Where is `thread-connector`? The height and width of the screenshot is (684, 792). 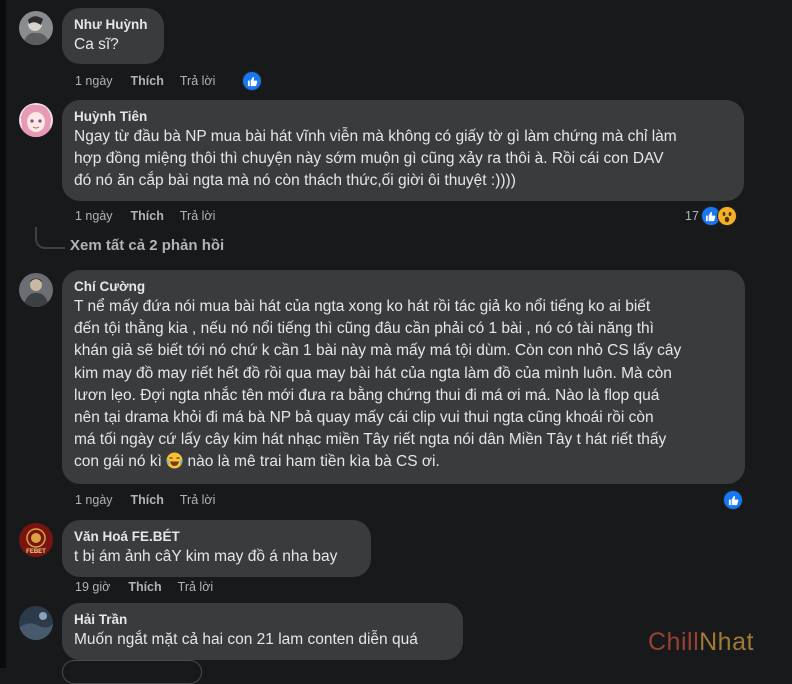
thread-connector is located at coordinates (50, 238).